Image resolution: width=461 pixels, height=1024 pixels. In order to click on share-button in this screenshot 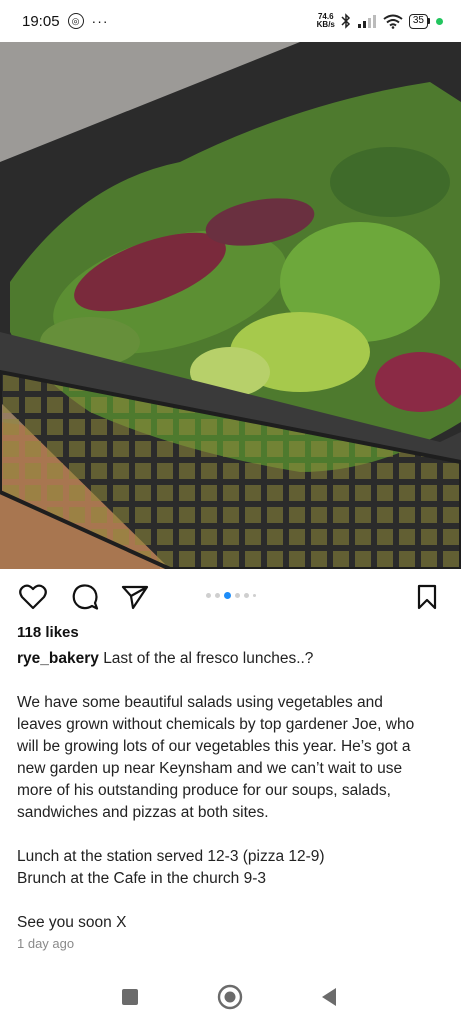, I will do `click(135, 597)`.